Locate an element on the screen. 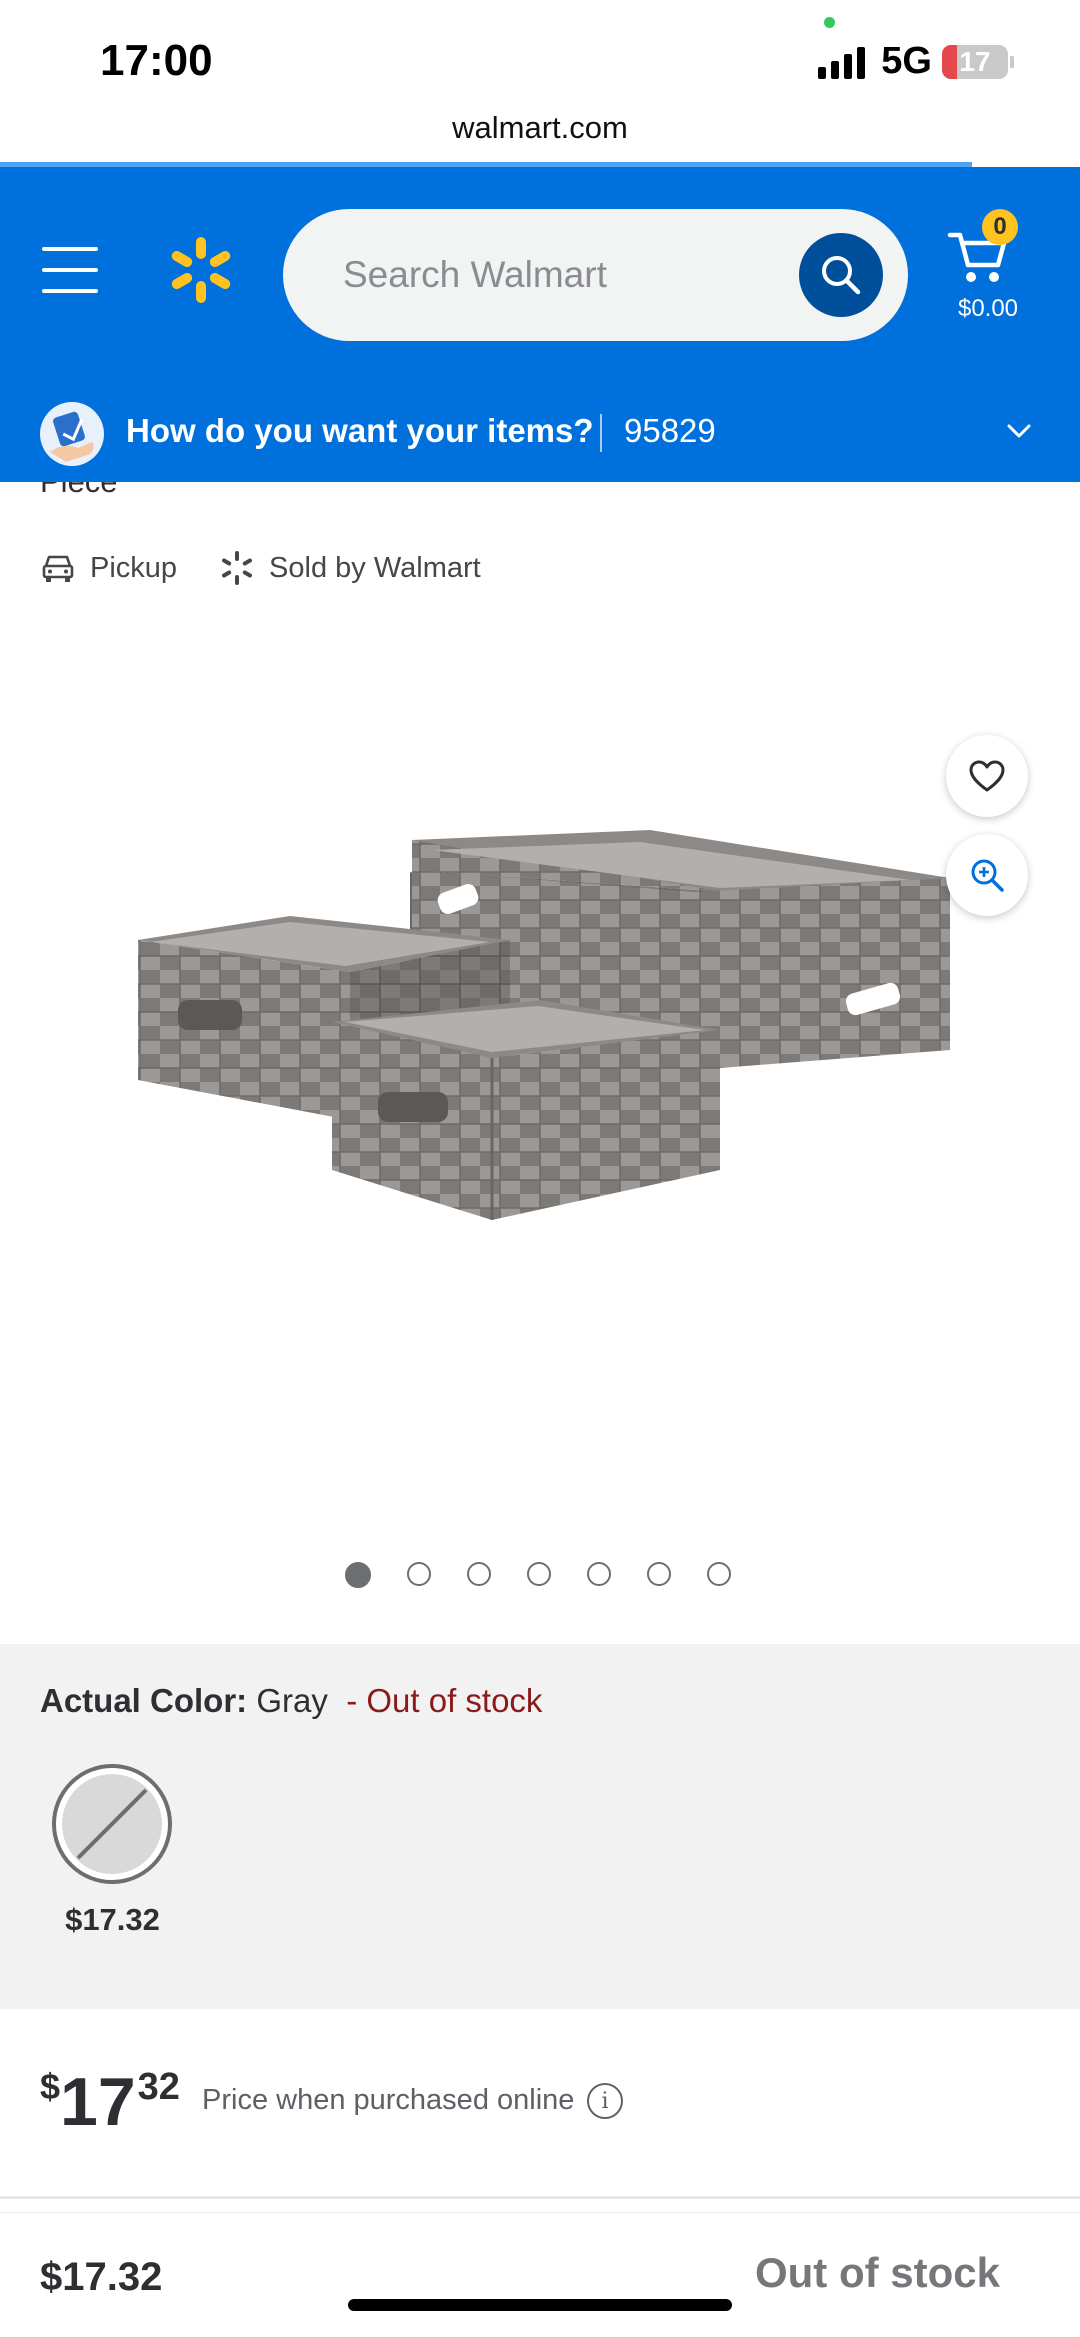 This screenshot has width=1080, height=2337. variant-label-key: Actual Color: is located at coordinates (144, 1700).